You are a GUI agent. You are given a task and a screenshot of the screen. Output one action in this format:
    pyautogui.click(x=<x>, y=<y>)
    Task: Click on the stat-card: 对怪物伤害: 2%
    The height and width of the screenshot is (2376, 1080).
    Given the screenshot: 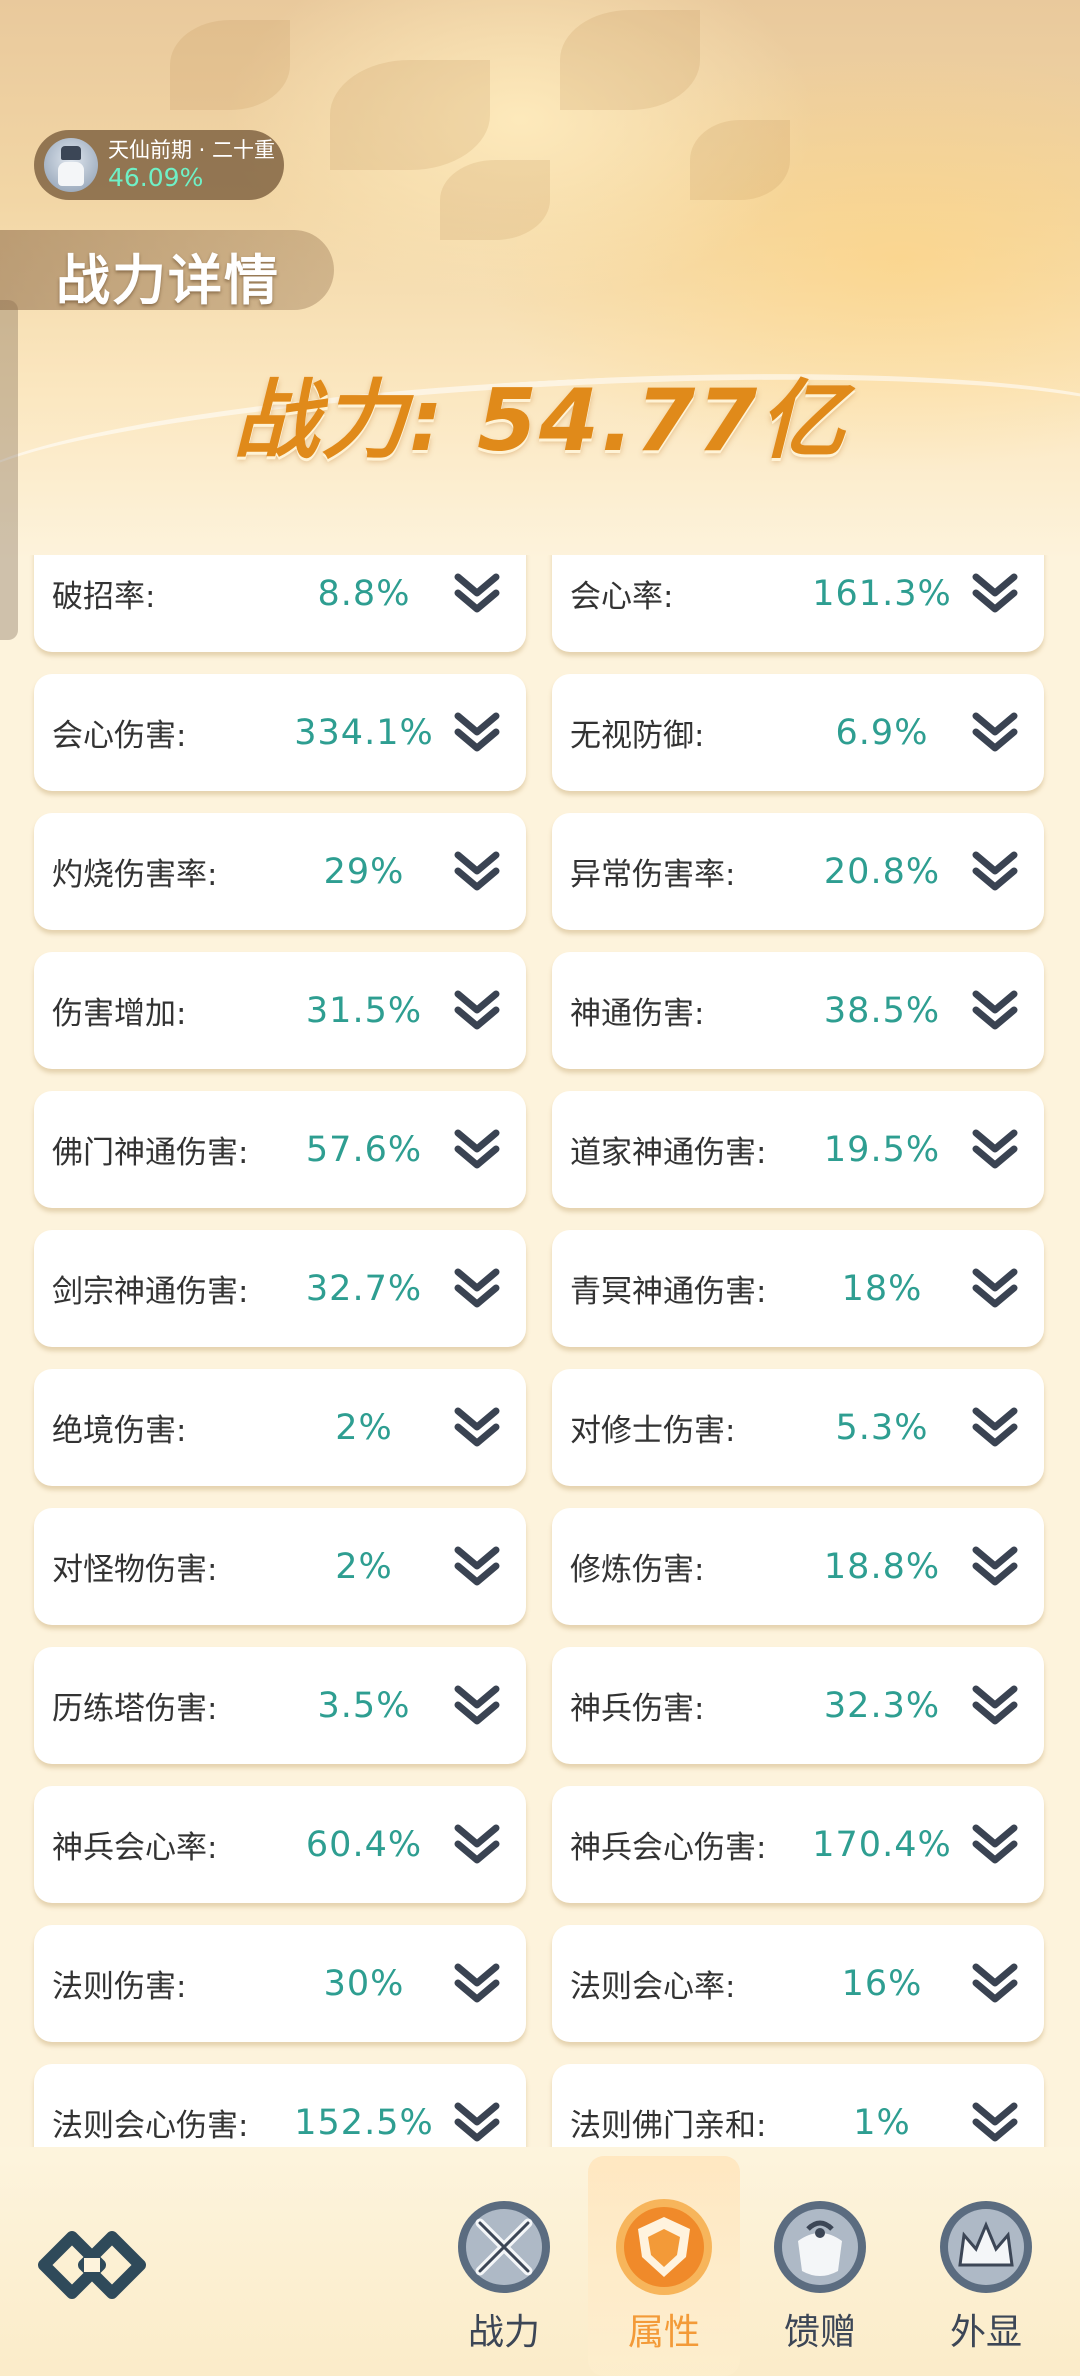 What is the action you would take?
    pyautogui.click(x=280, y=1566)
    